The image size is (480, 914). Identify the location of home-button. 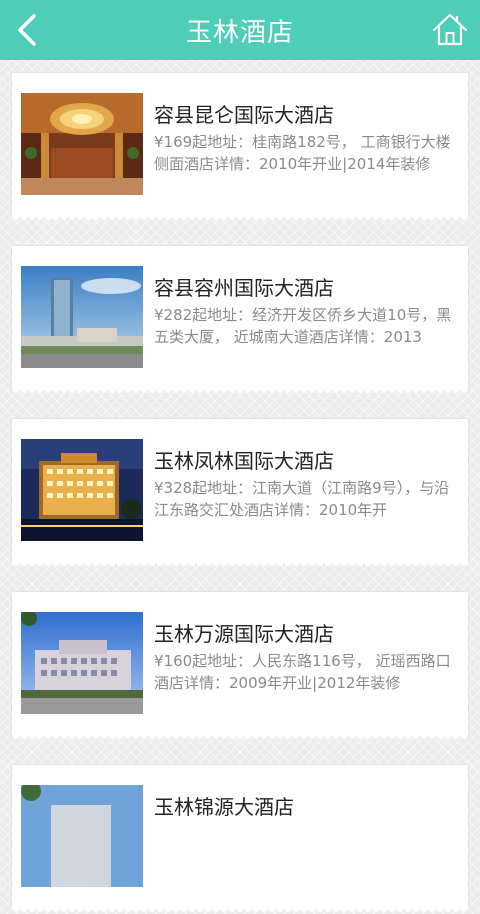
(450, 30).